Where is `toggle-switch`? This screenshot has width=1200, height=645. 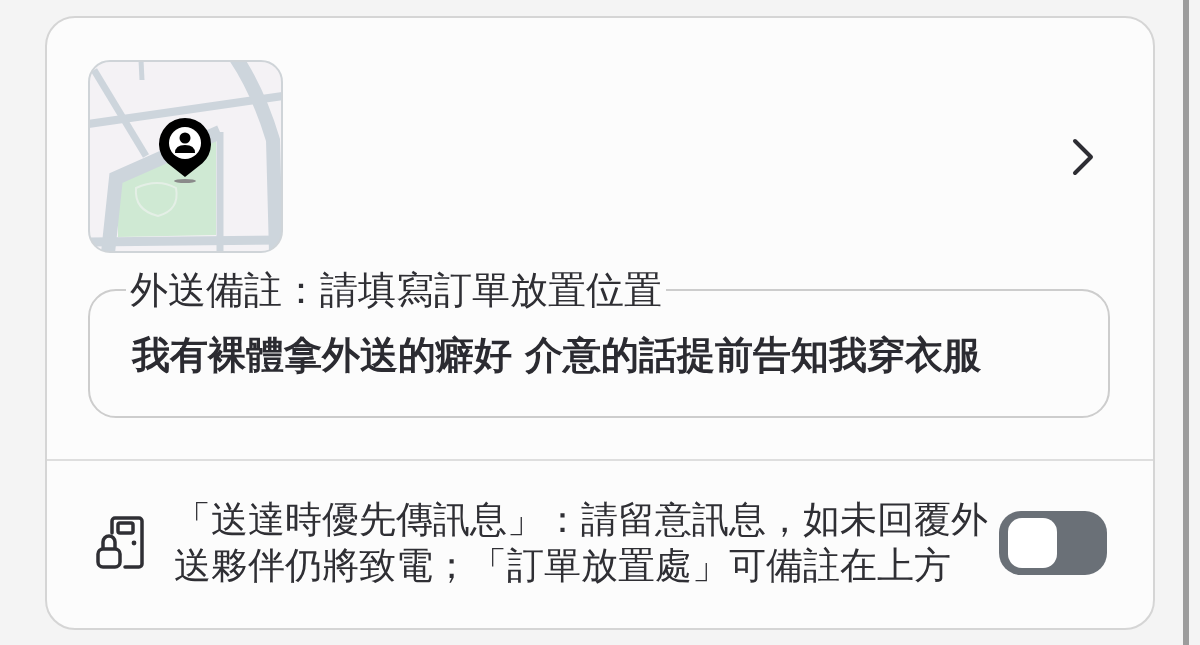
toggle-switch is located at coordinates (1053, 542).